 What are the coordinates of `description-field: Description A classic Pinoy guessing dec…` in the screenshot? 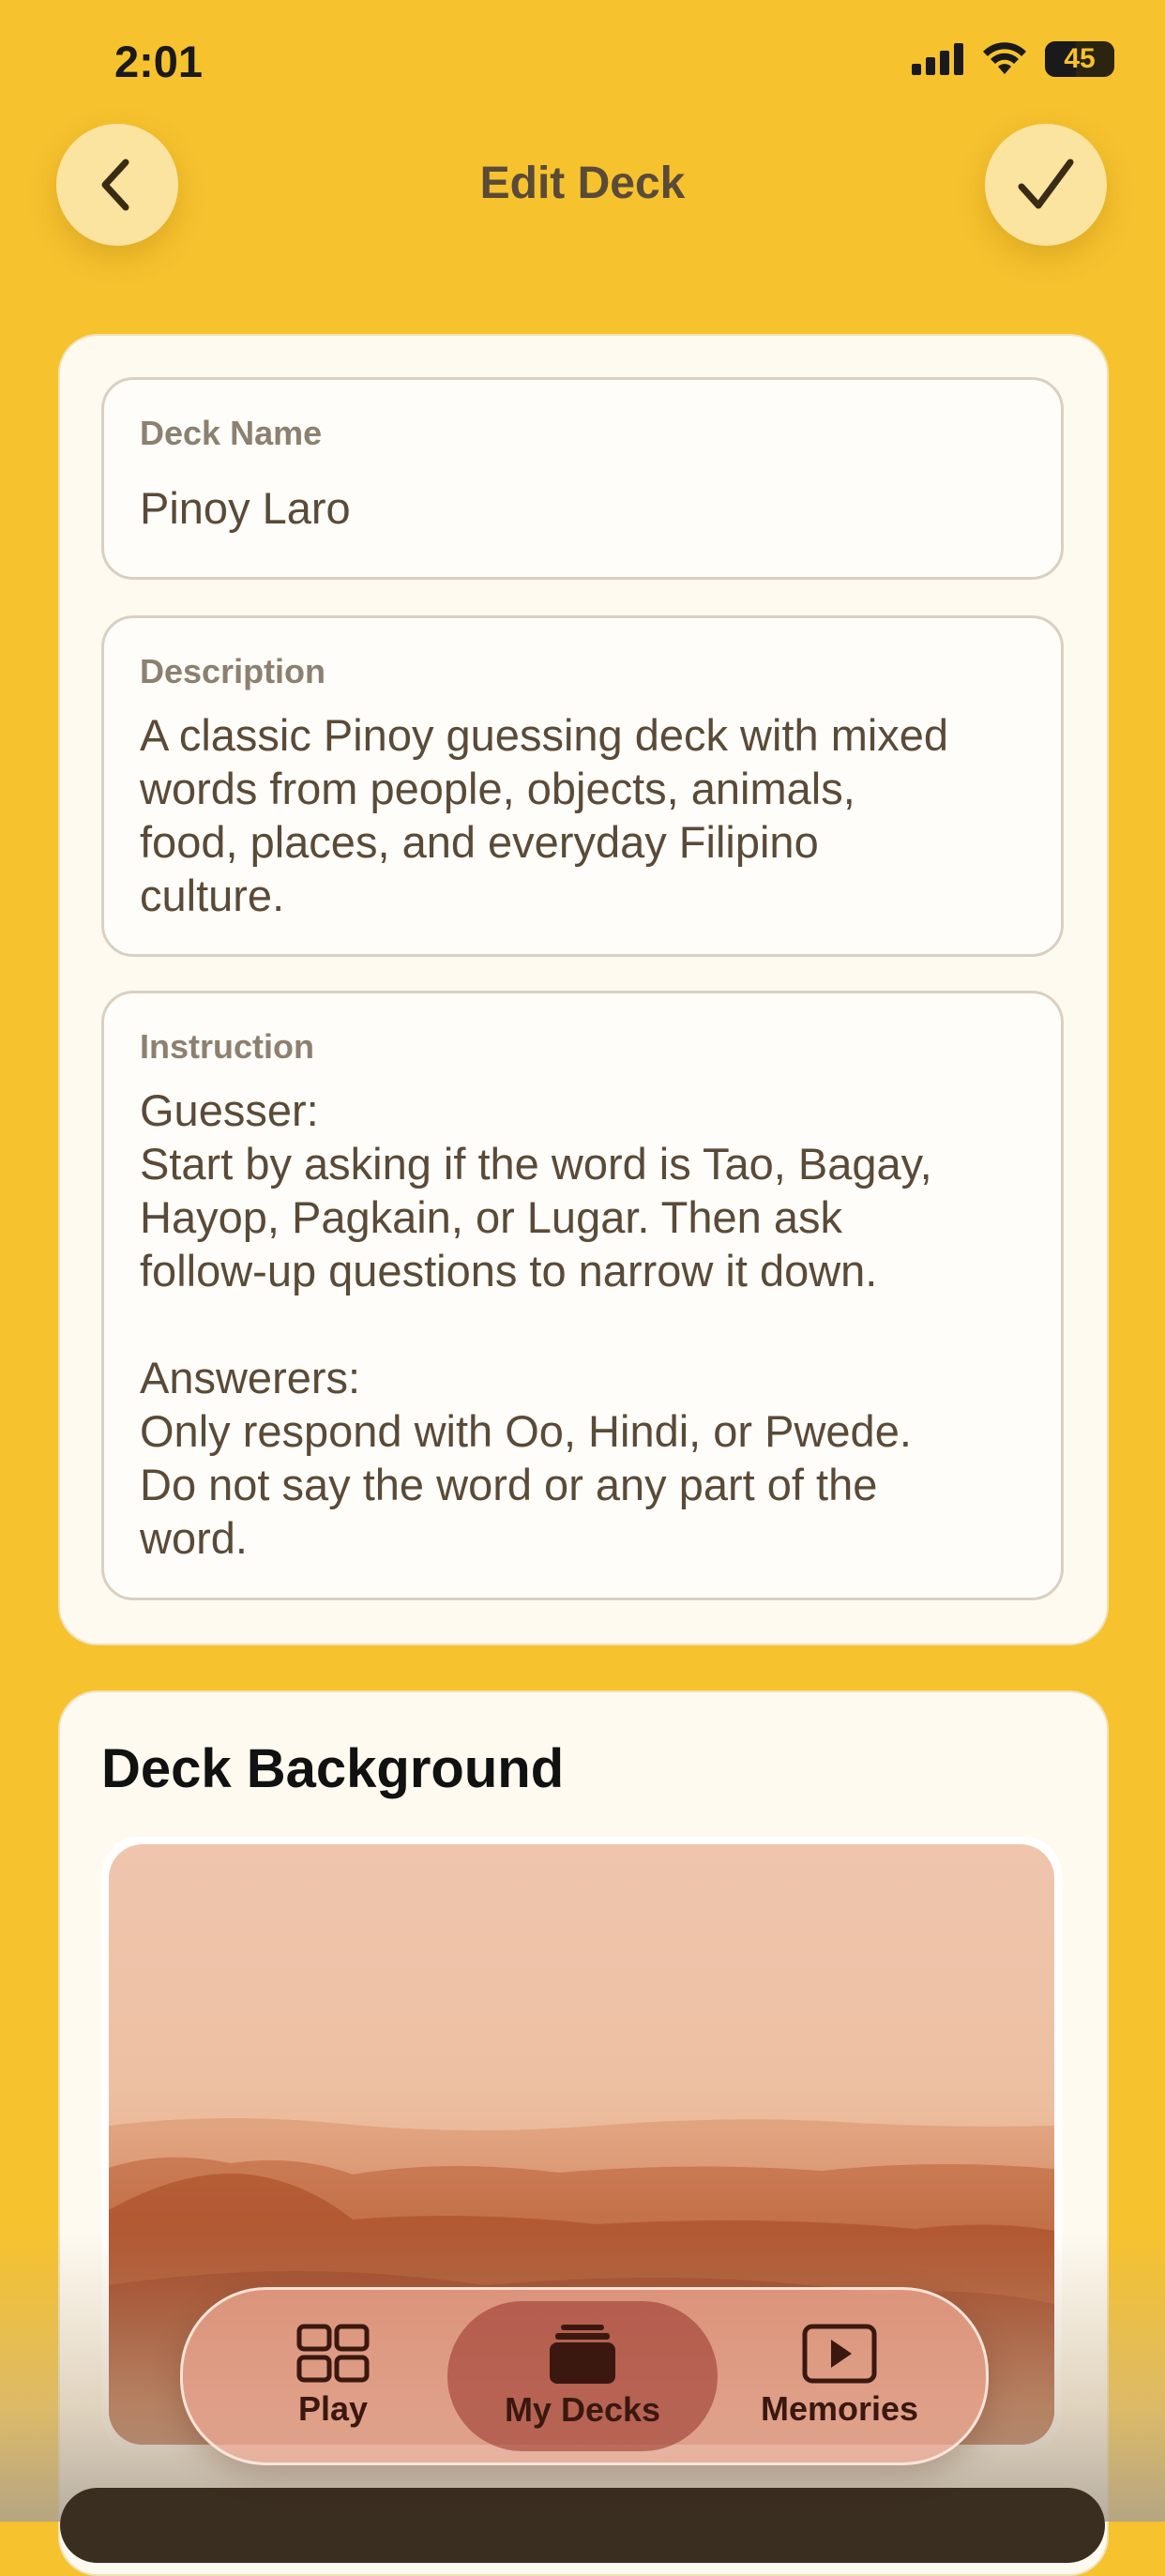 It's located at (582, 786).